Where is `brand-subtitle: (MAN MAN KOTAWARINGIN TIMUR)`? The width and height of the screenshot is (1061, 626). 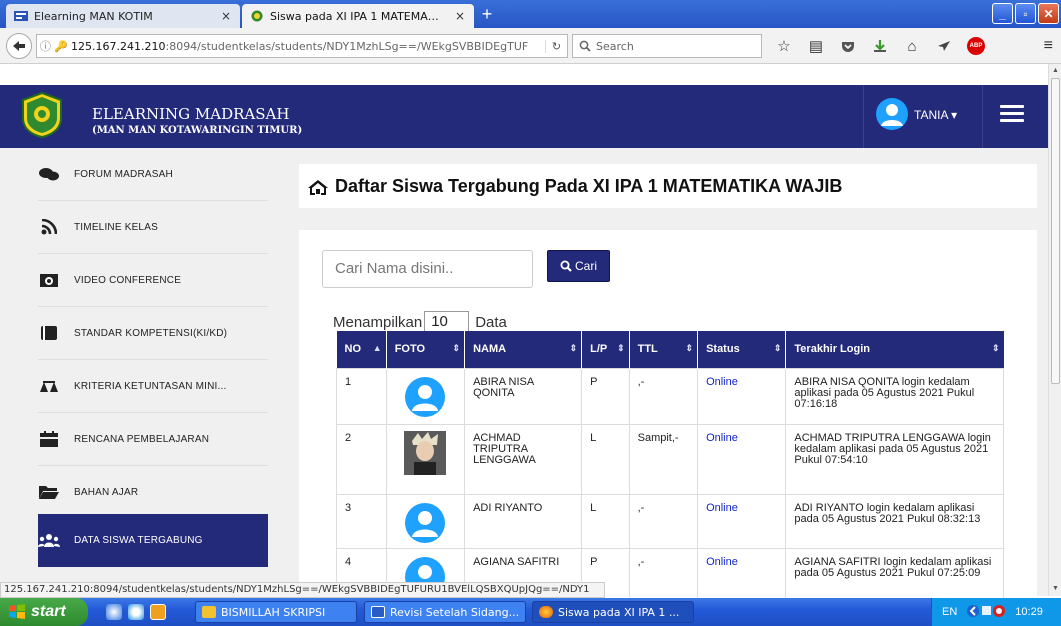
brand-subtitle: (MAN MAN KOTAWARINGIN TIMUR) is located at coordinates (197, 130).